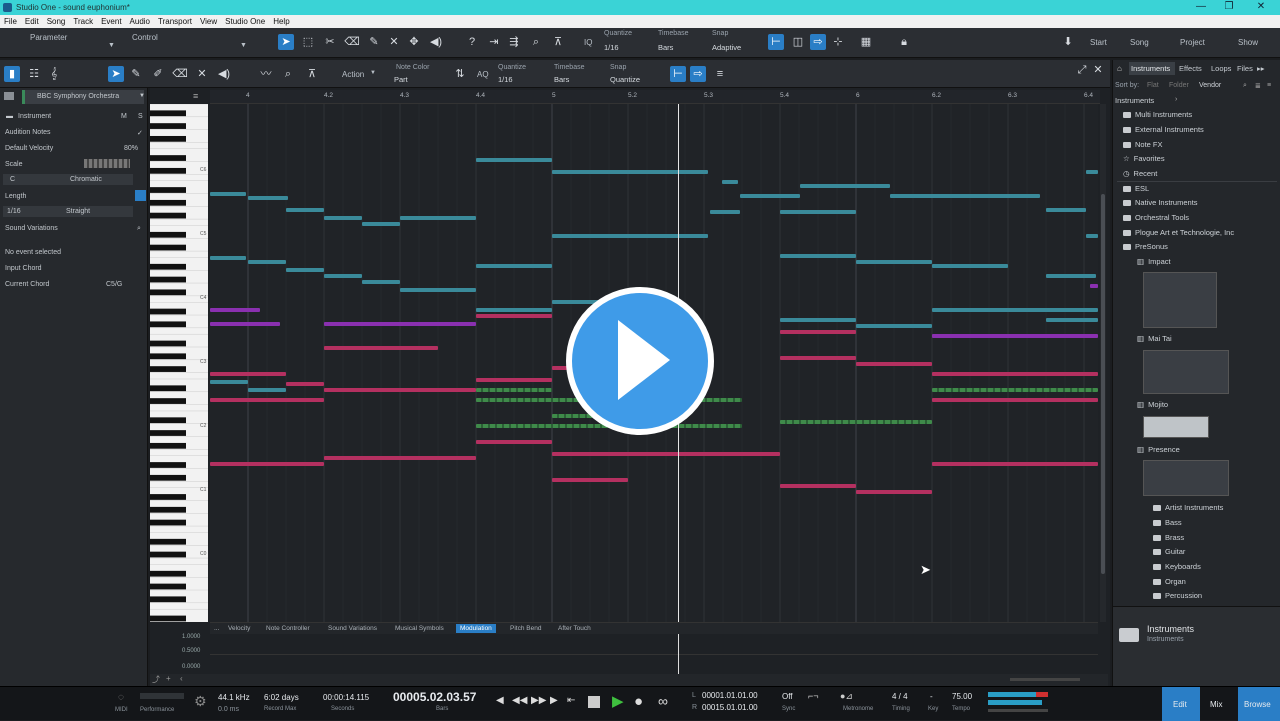  What do you see at coordinates (1248, 42) in the screenshot?
I see `nav-show: Show` at bounding box center [1248, 42].